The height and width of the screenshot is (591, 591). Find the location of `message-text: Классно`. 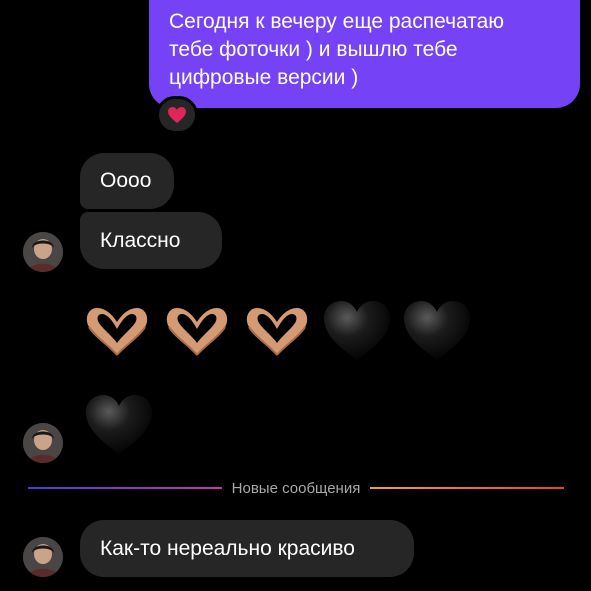

message-text: Классно is located at coordinates (140, 240).